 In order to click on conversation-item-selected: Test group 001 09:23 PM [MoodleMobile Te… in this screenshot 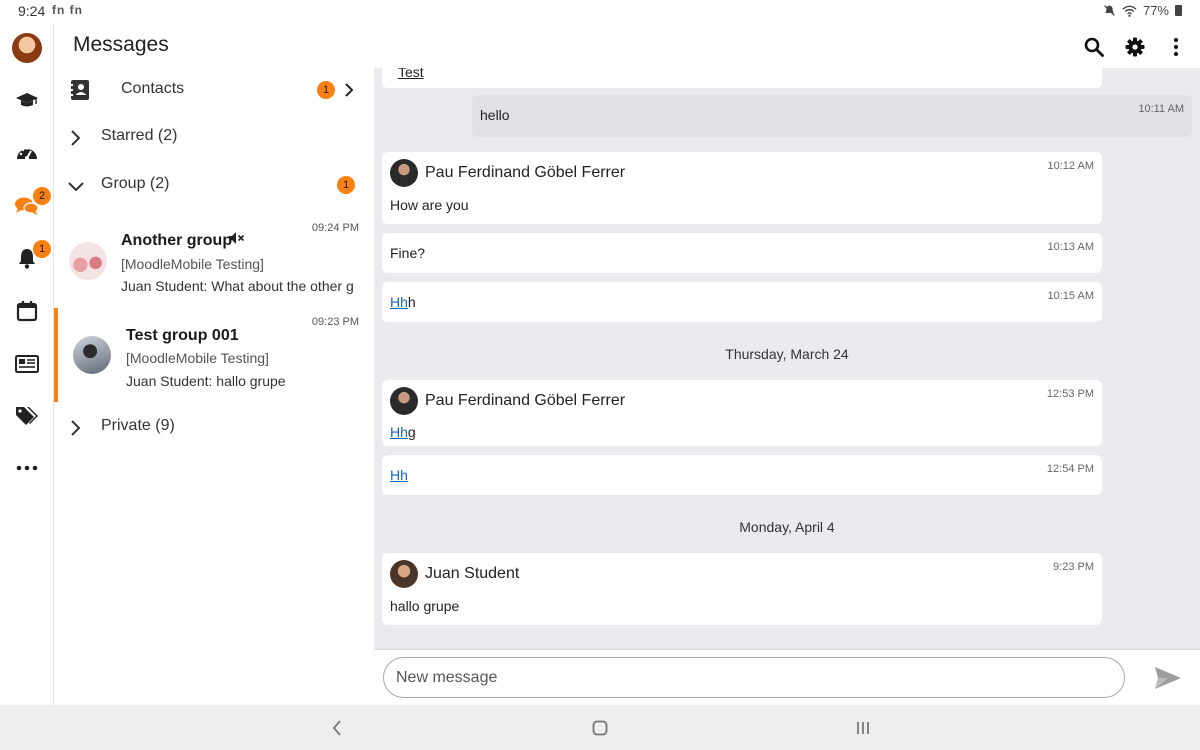, I will do `click(214, 355)`.